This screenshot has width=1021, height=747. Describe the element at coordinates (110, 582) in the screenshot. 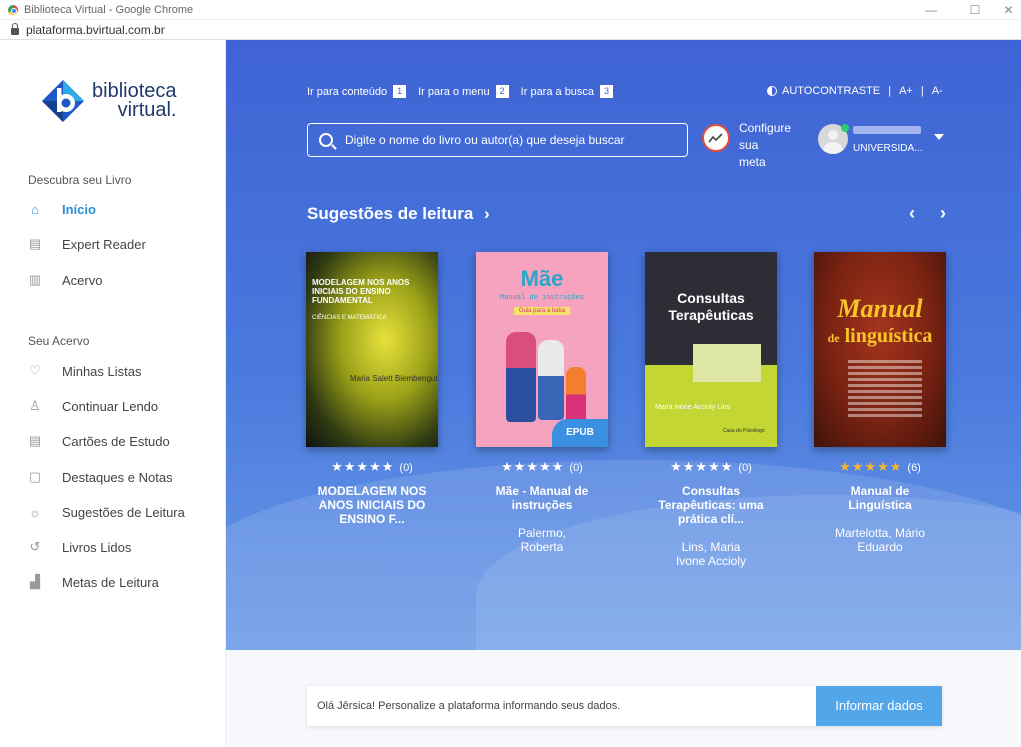

I see `sidebar-item-label: Metas de Leitura` at that location.